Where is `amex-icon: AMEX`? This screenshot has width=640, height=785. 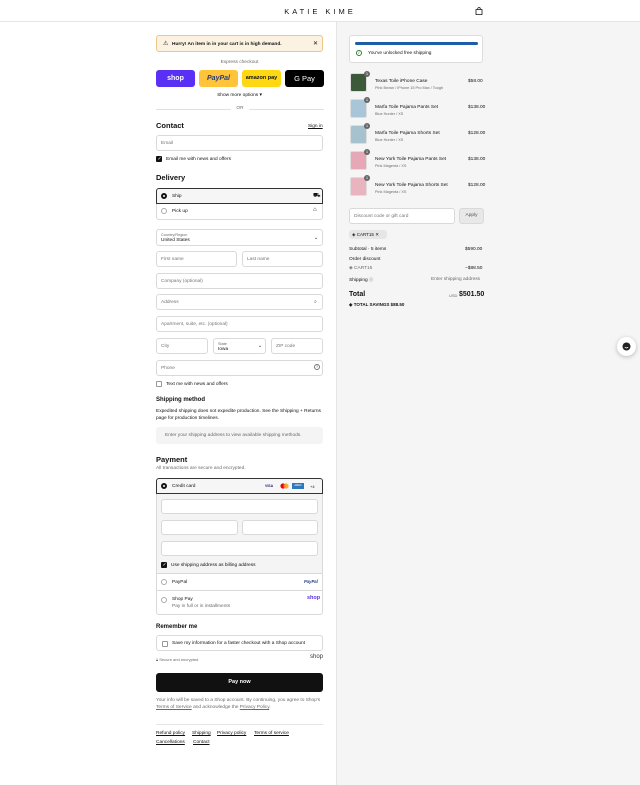 amex-icon: AMEX is located at coordinates (298, 486).